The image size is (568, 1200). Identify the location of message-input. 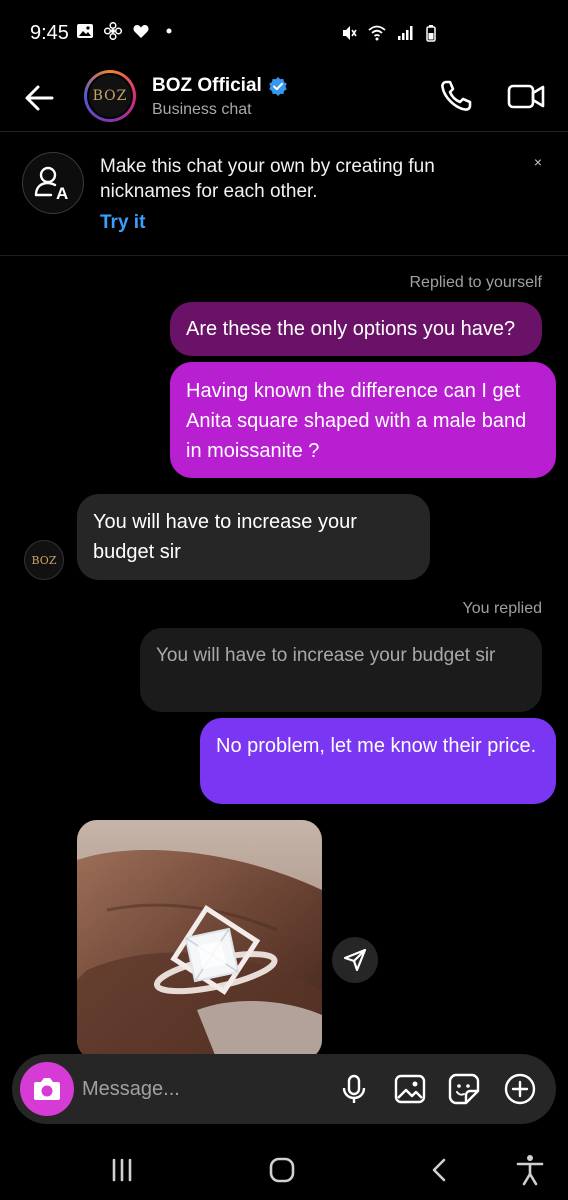
(207, 1089).